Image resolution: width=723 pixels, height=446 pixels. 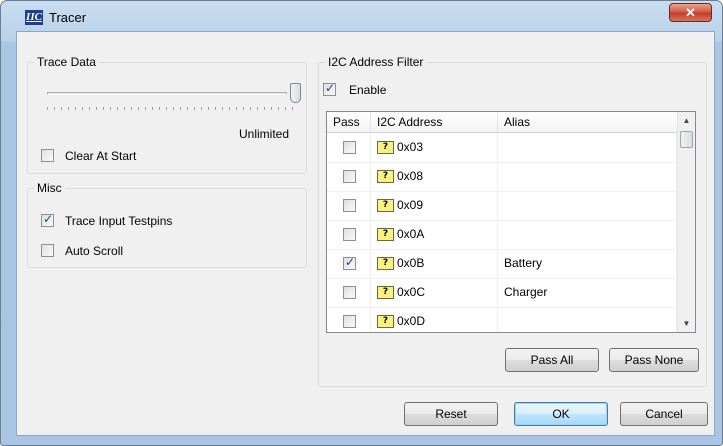 What do you see at coordinates (587, 263) in the screenshot?
I see `alias-cell: Battery` at bounding box center [587, 263].